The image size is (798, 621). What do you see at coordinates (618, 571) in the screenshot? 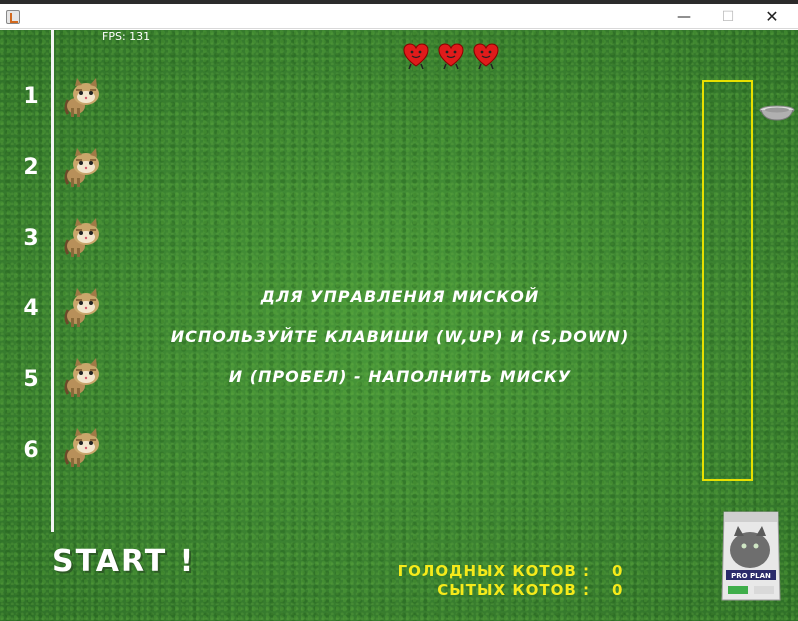
I see `hungry-cats-value: 0` at bounding box center [618, 571].